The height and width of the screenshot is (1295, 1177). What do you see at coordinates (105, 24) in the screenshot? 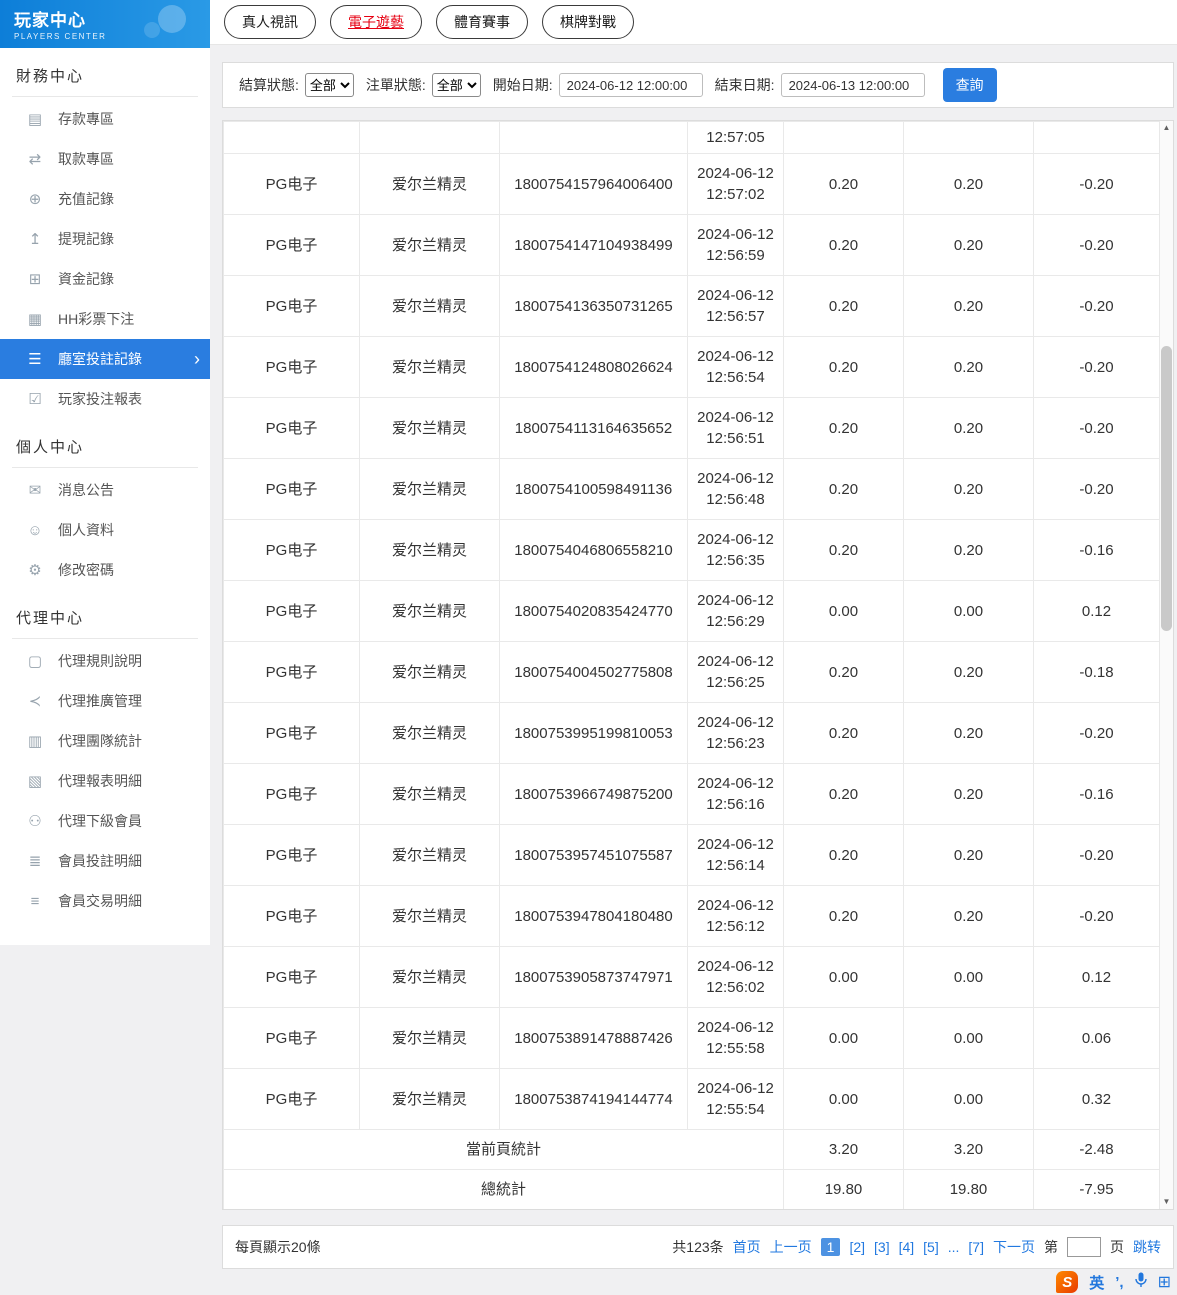
I see `sidebar-header: 玩家中心 PLAYERS CENTER` at bounding box center [105, 24].